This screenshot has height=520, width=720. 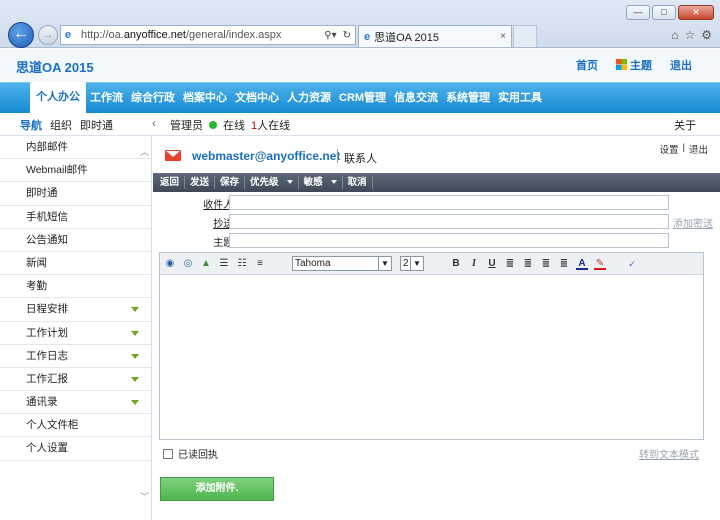 What do you see at coordinates (669, 453) in the screenshot?
I see `switch-to-text-mode-link: 转到文本模式` at bounding box center [669, 453].